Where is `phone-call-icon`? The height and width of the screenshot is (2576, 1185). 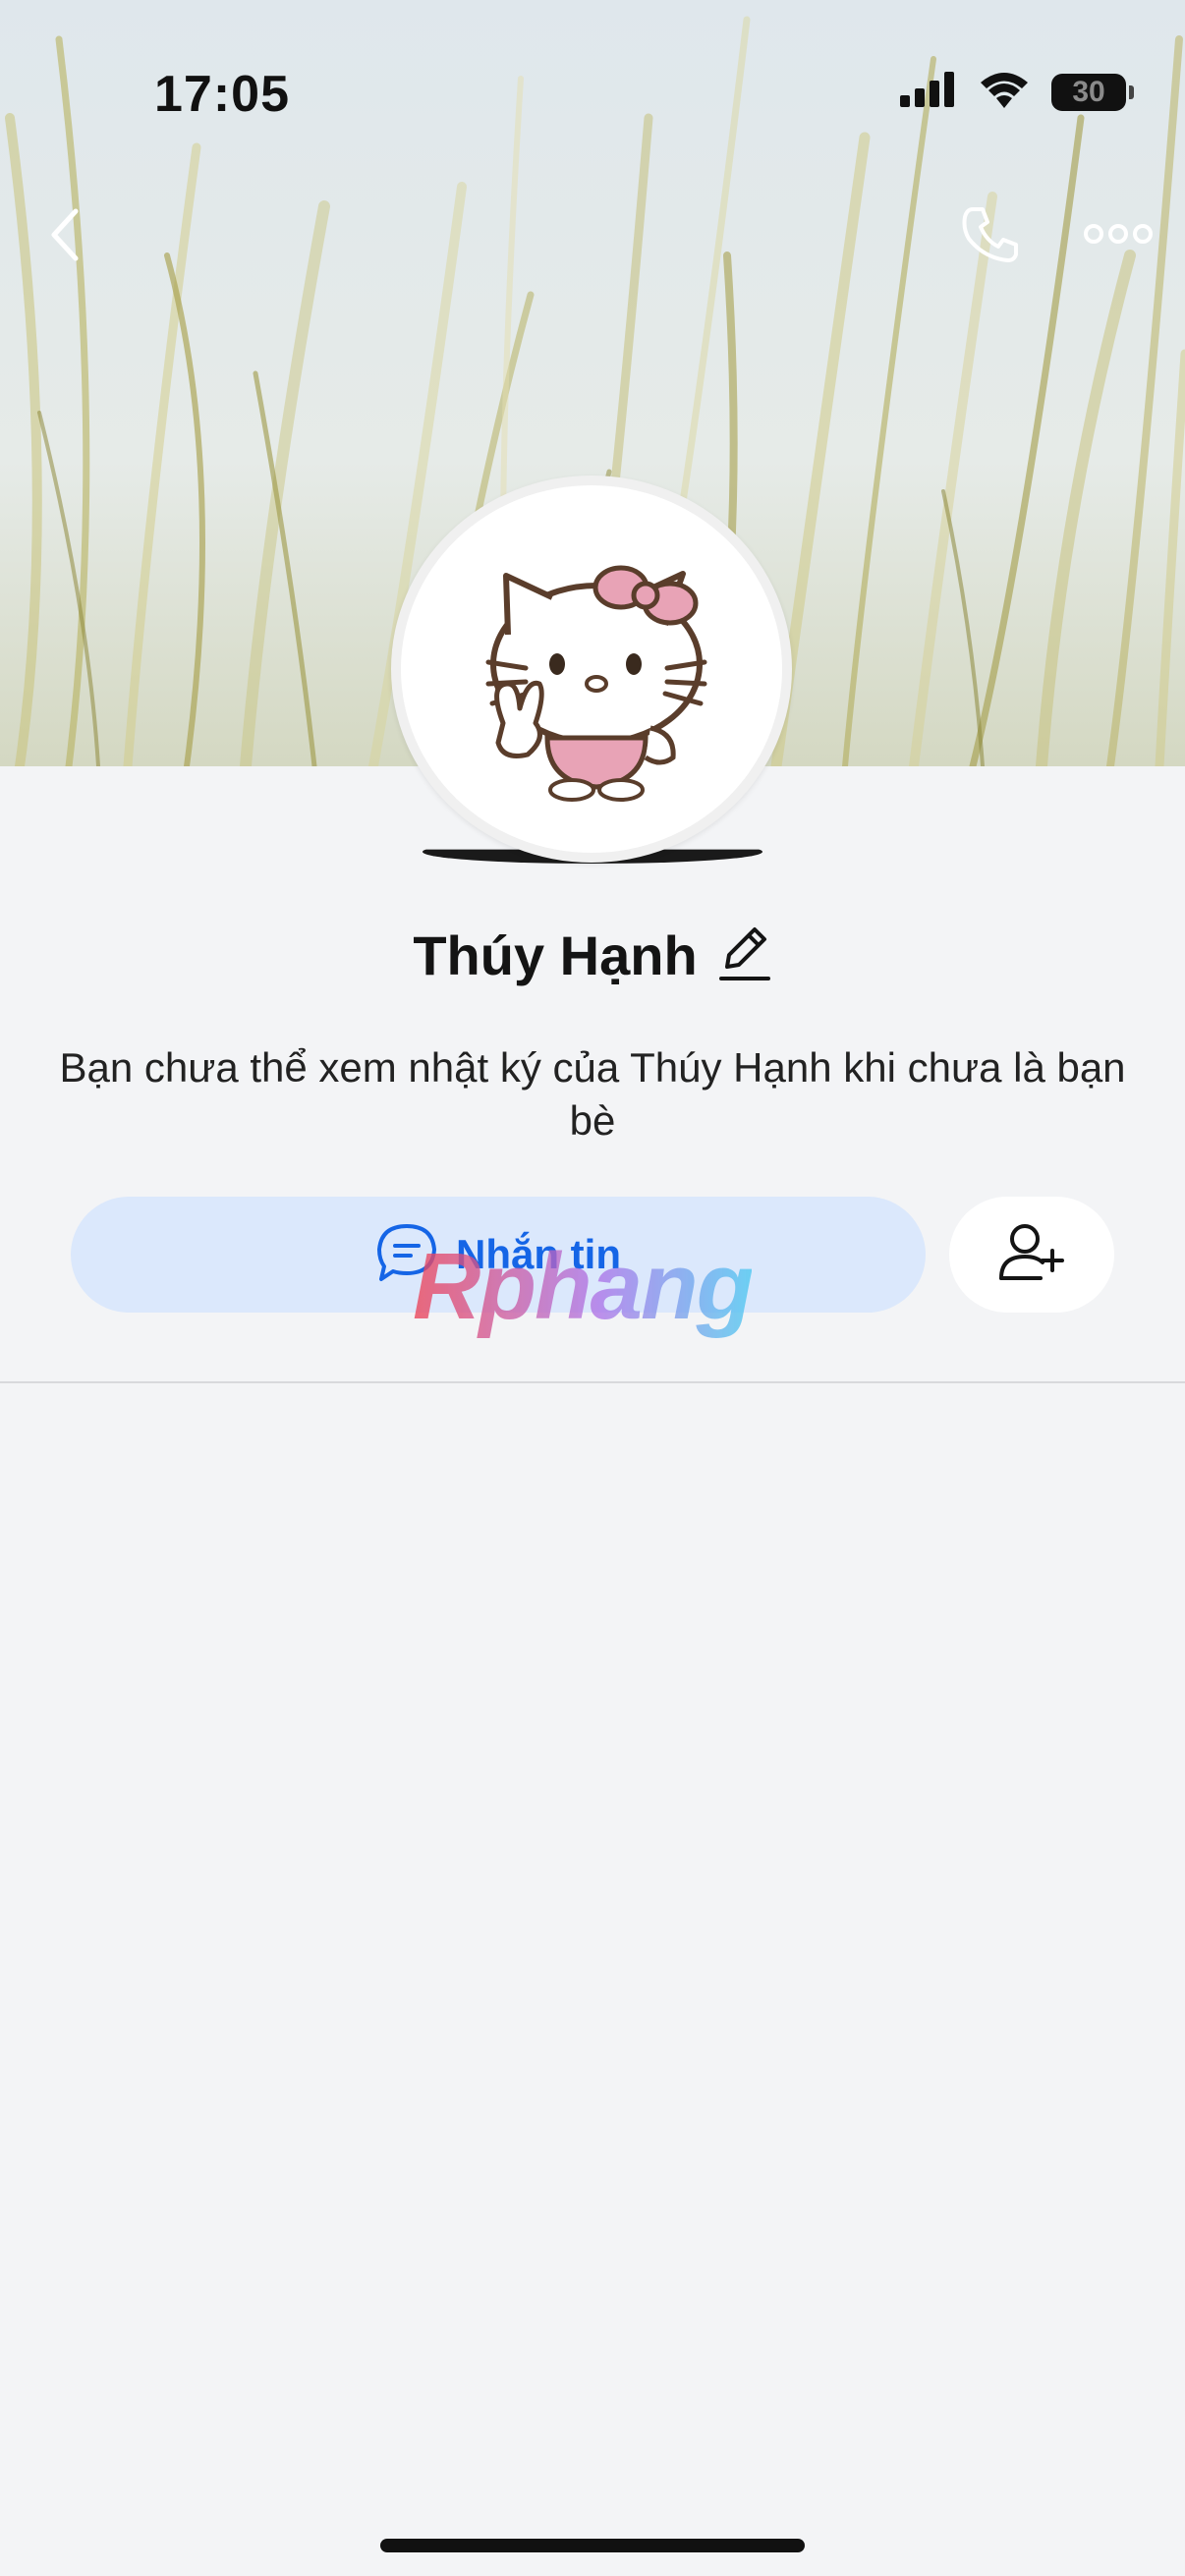
phone-call-icon is located at coordinates (991, 237).